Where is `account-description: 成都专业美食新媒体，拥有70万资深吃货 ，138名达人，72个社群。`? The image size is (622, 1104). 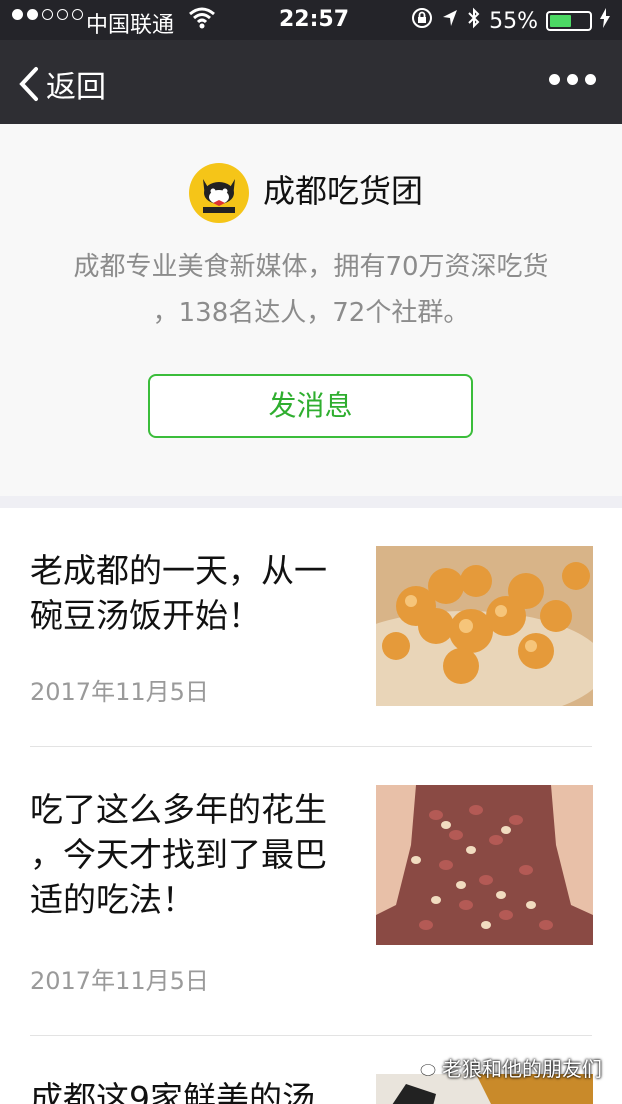
account-description: 成都专业美食新媒体，拥有70万资深吃货 ，138名达人，72个社群。 is located at coordinates (311, 290).